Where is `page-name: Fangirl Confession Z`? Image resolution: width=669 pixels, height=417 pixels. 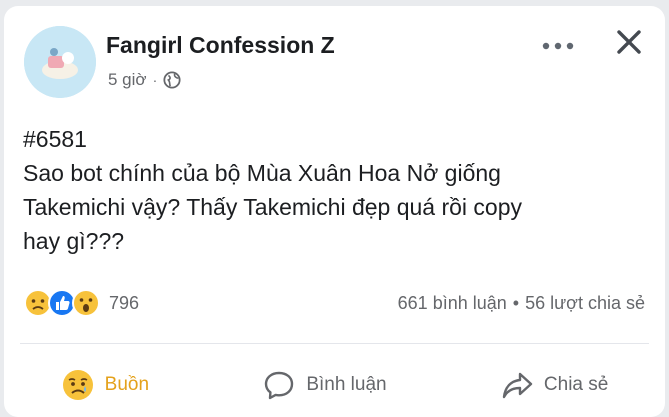 page-name: Fangirl Confession Z is located at coordinates (220, 45).